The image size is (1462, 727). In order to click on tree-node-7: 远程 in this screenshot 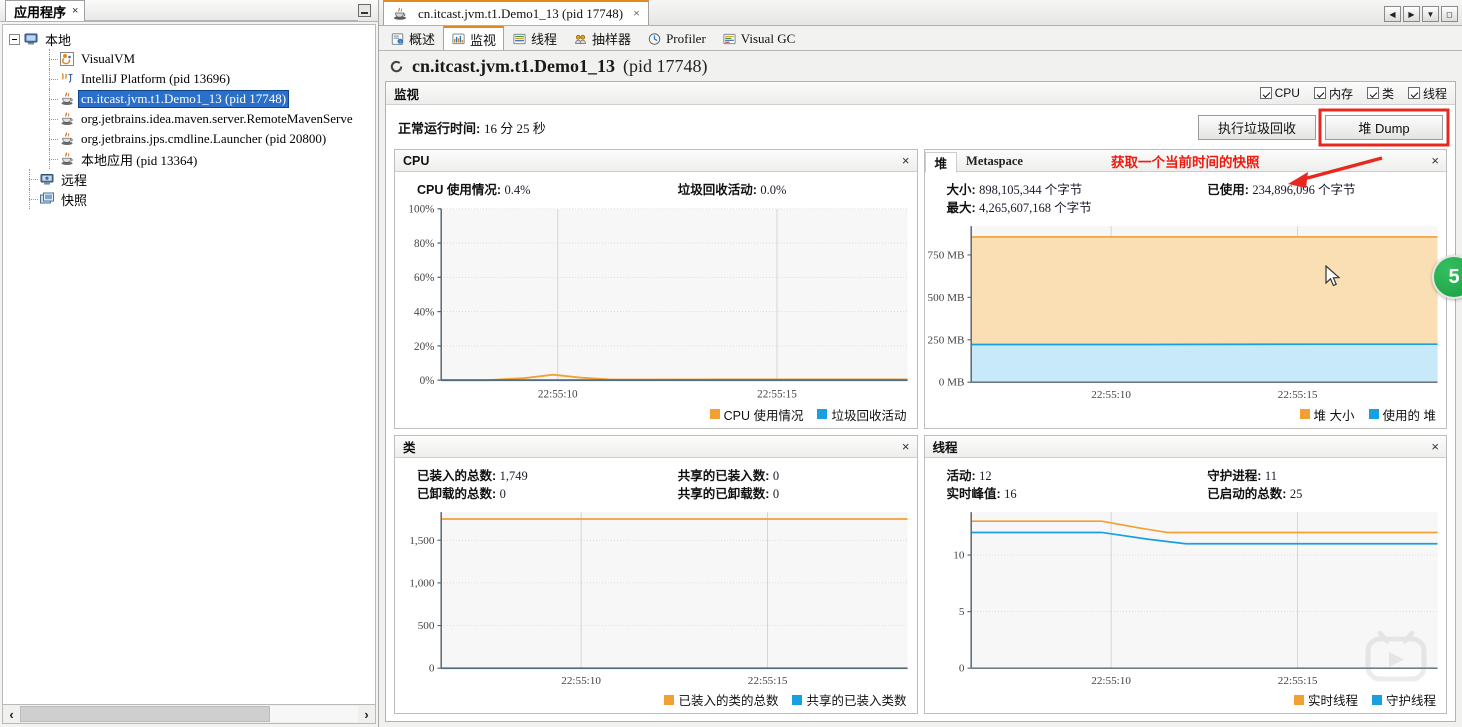, I will do `click(189, 179)`.